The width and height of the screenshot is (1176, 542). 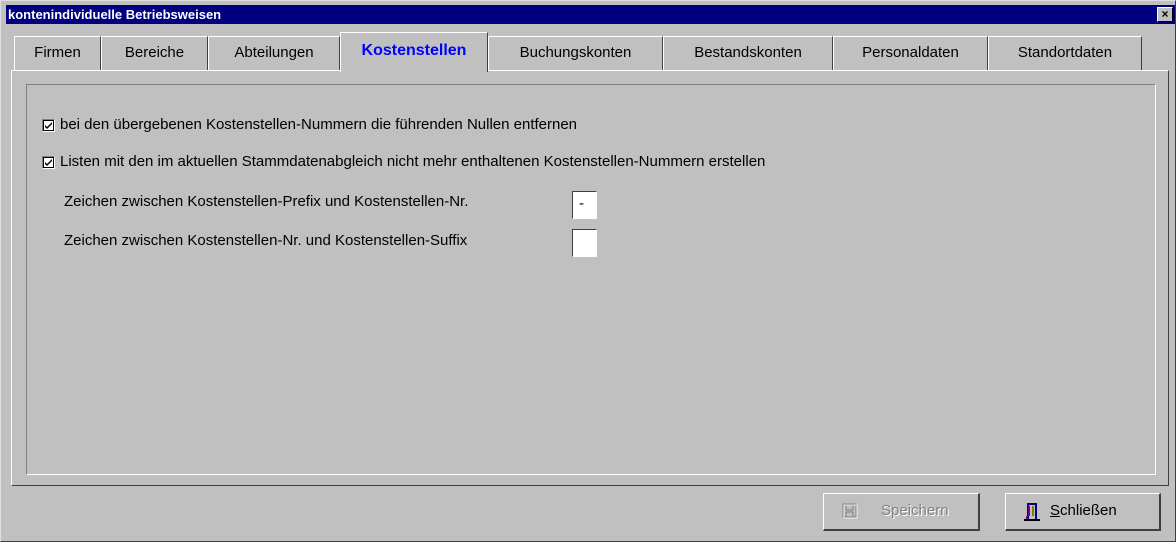 I want to click on strip-zeros-checkbox, so click(x=48, y=125).